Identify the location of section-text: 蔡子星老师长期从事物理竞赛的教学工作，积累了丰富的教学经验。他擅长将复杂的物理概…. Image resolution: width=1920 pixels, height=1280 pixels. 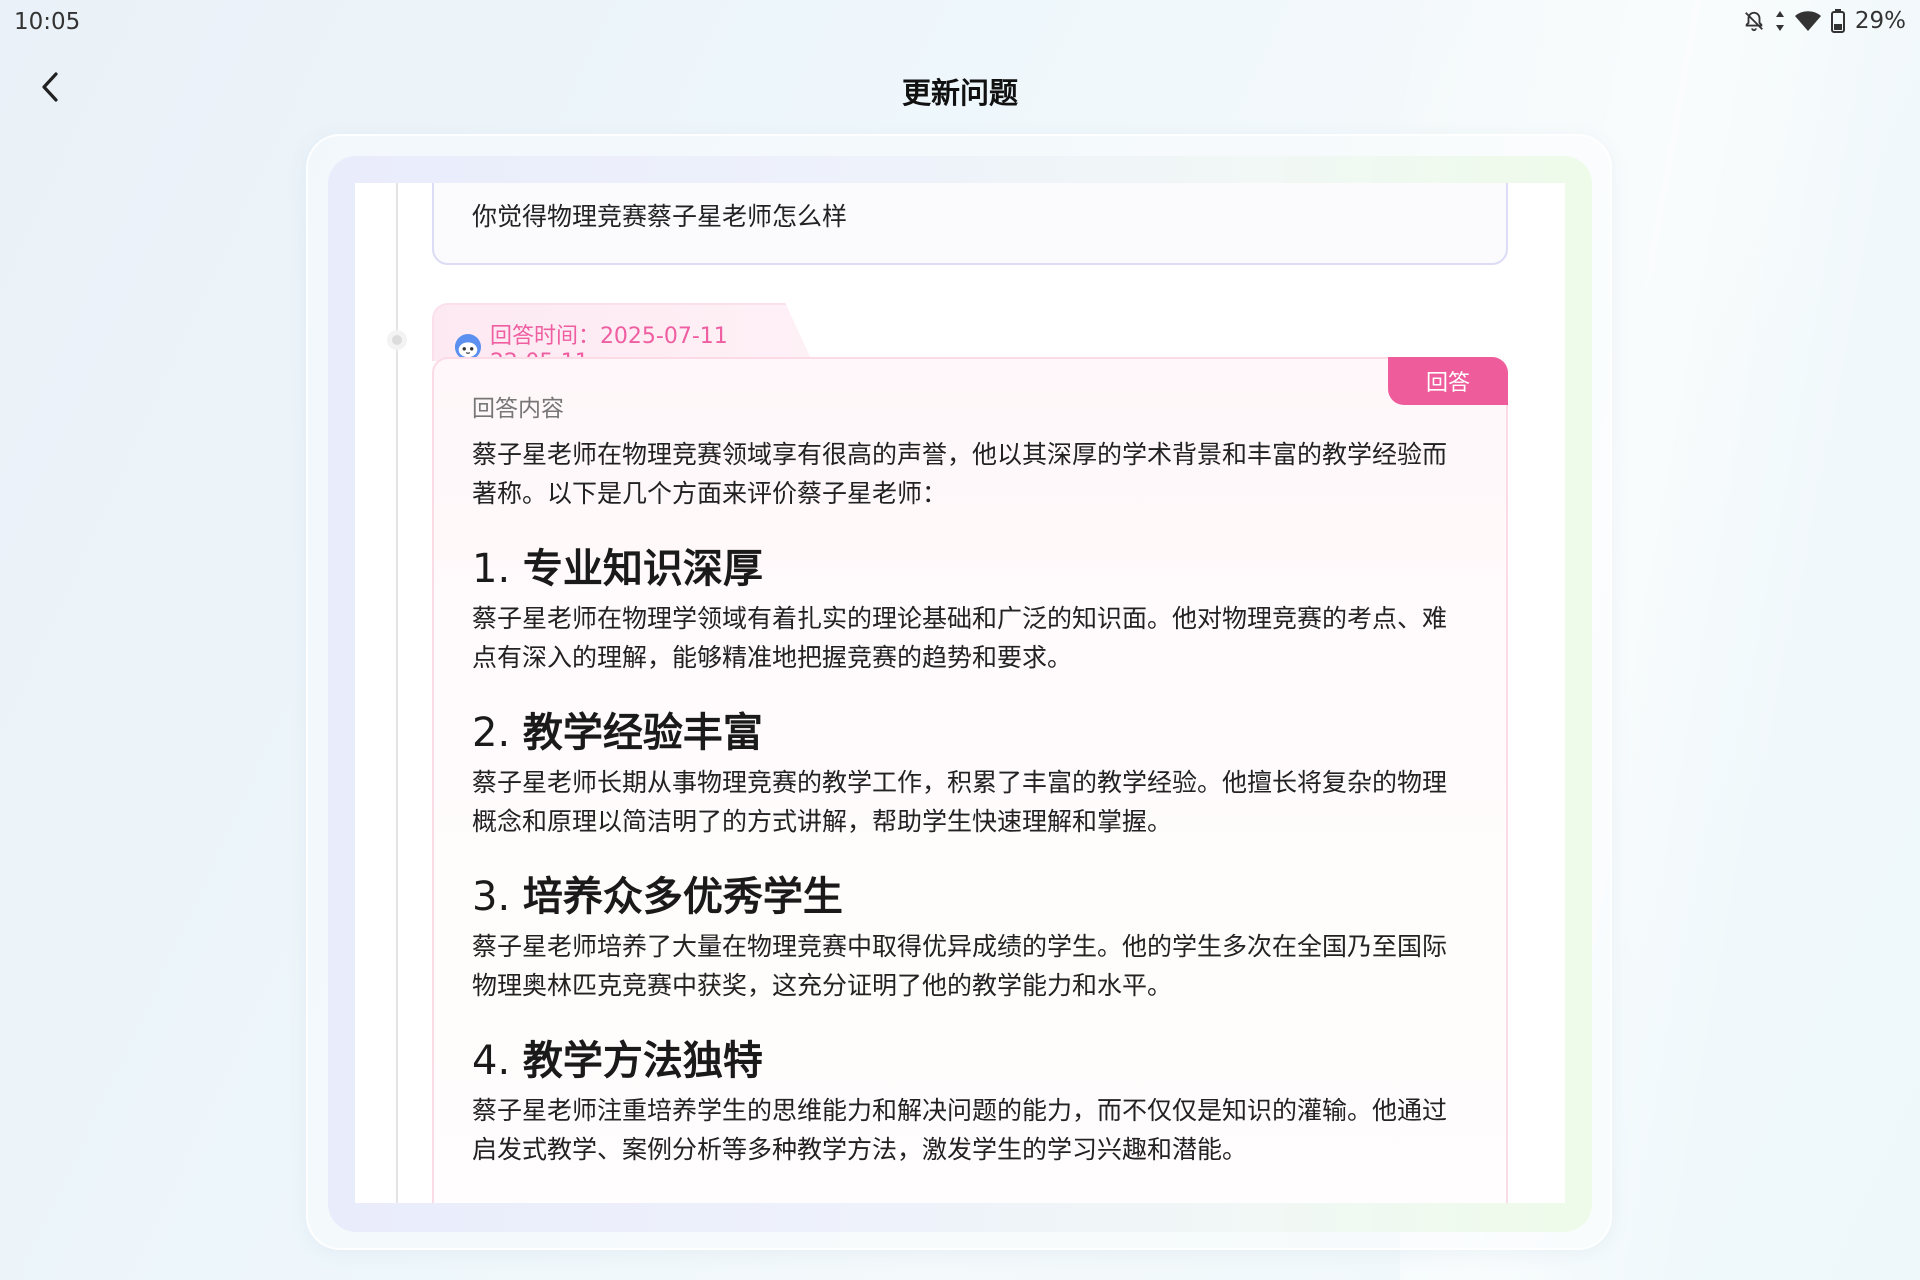
(960, 802).